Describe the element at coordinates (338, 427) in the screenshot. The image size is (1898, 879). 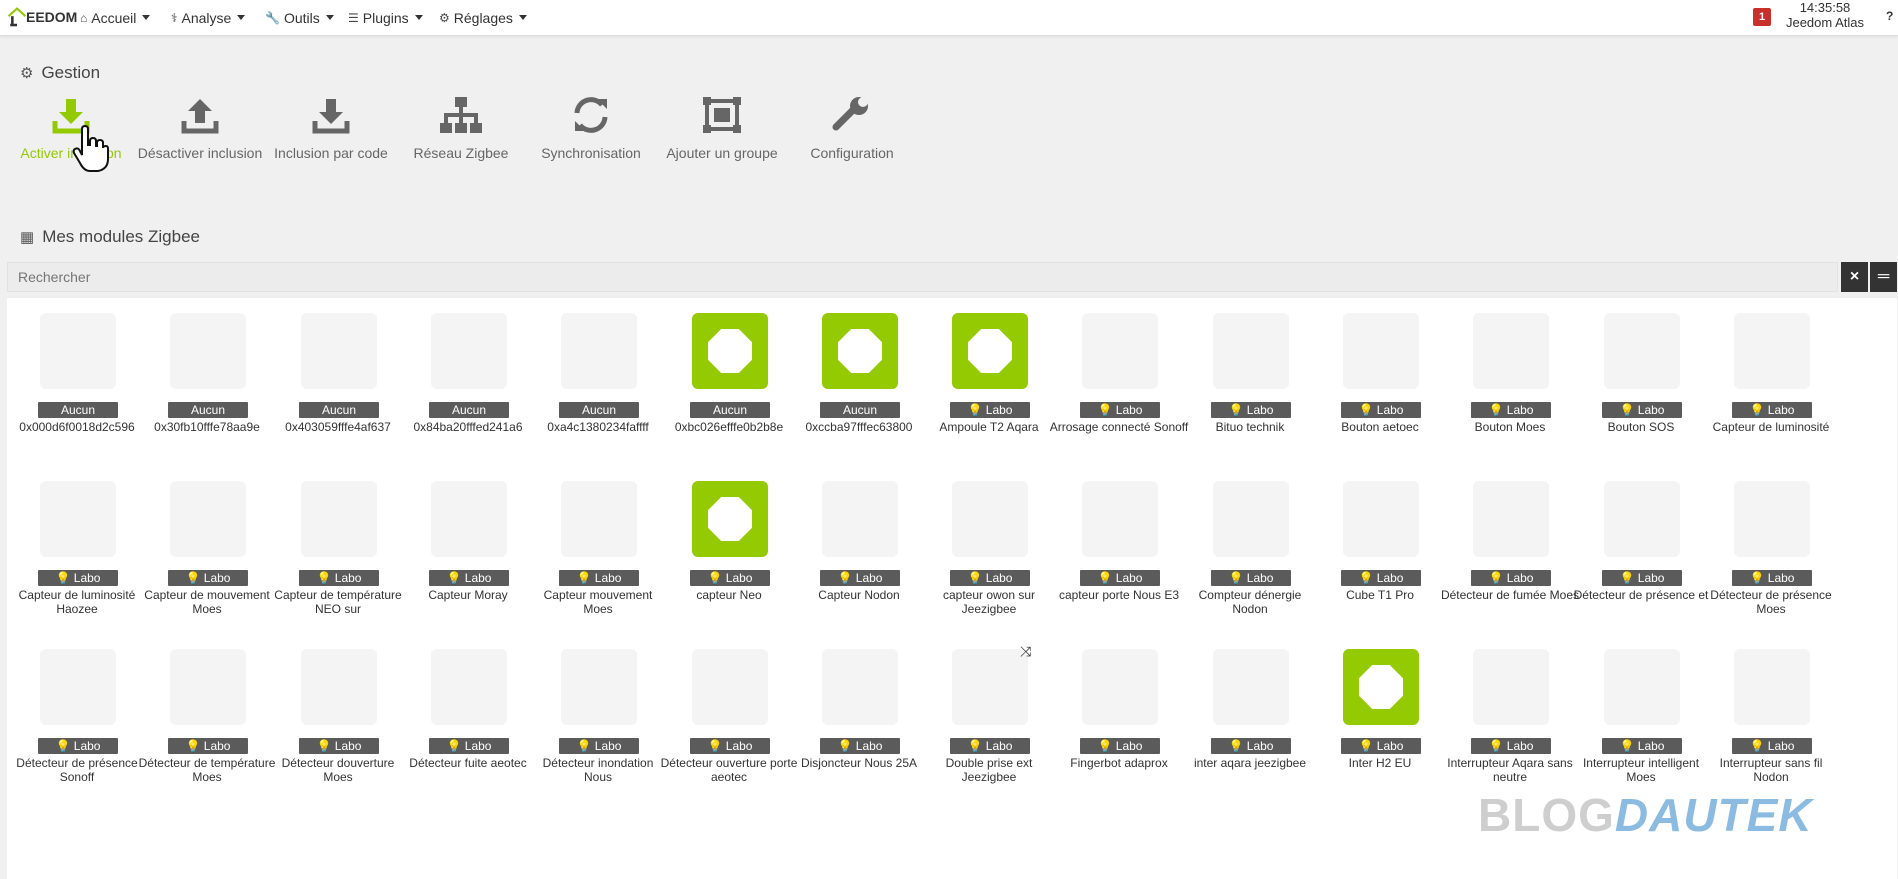
I see `device-name: 0x403059fffe4af637` at that location.